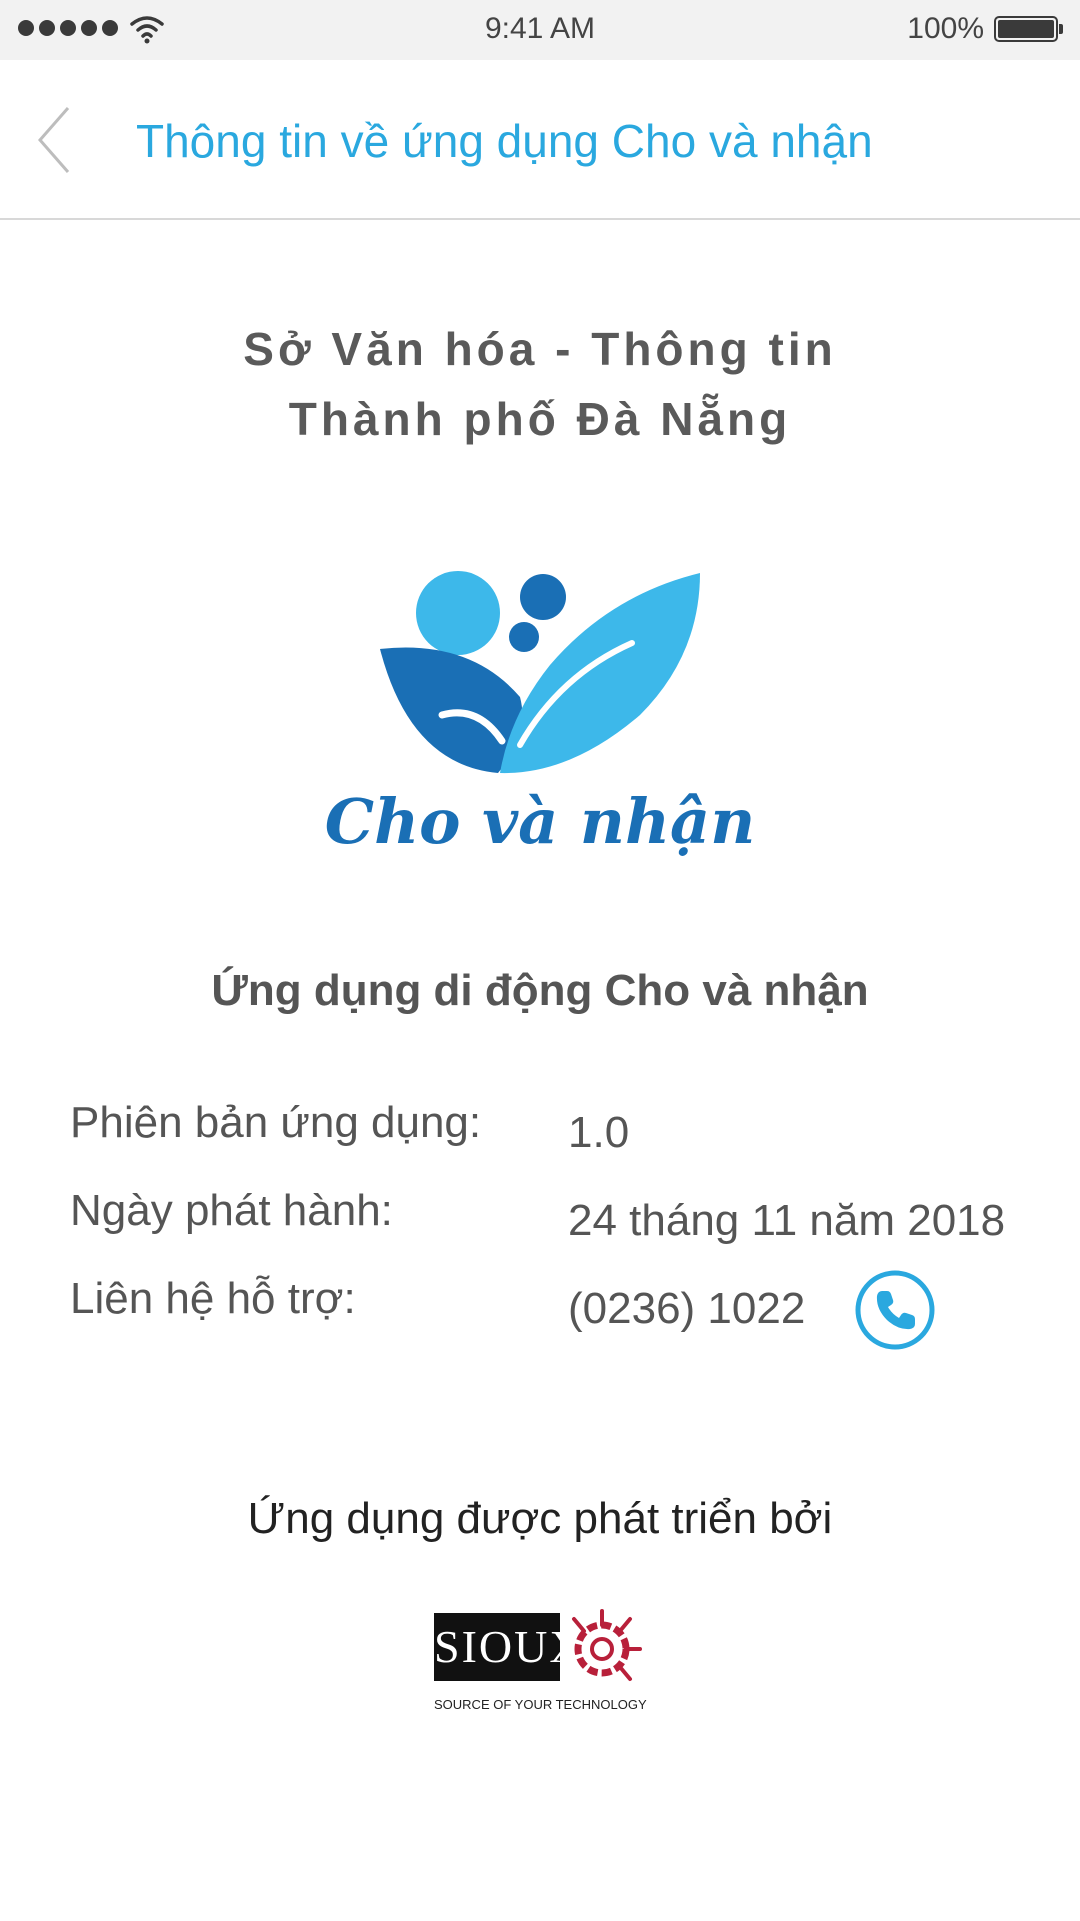  I want to click on header: Thông tin về ứng dụng Cho và nhận, so click(540, 140).